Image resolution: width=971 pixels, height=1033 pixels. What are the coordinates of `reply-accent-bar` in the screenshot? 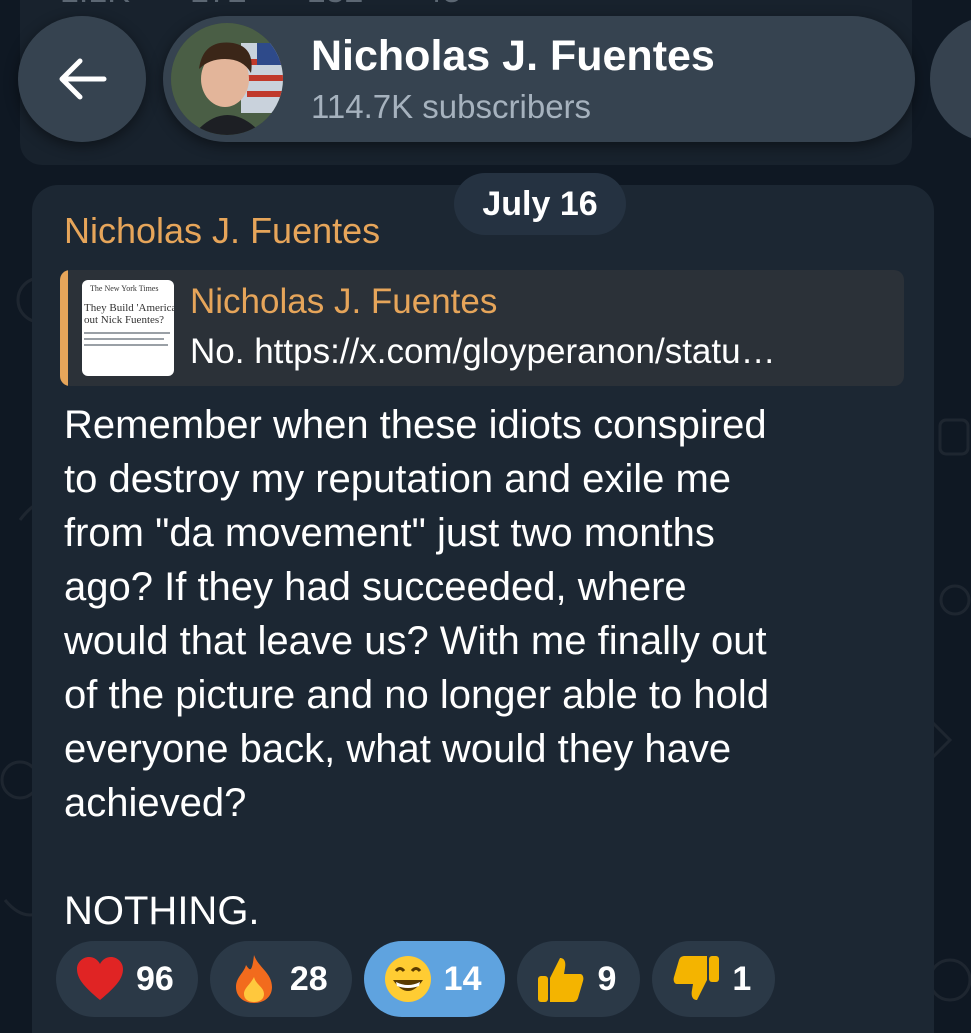 It's located at (64, 328).